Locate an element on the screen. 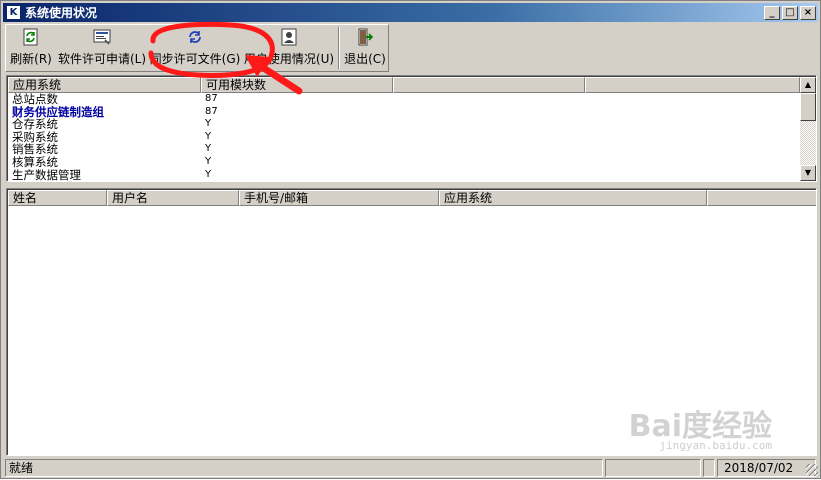 The width and height of the screenshot is (821, 480). modules-vertical-scrollbar: ▲ ▼ is located at coordinates (808, 129).